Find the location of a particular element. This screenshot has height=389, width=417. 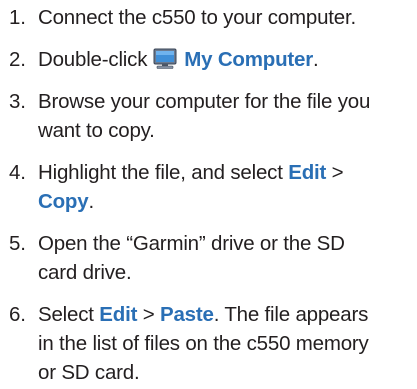

step-text-line-1: Select Edit > Paste. The file appears is located at coordinates (203, 314).